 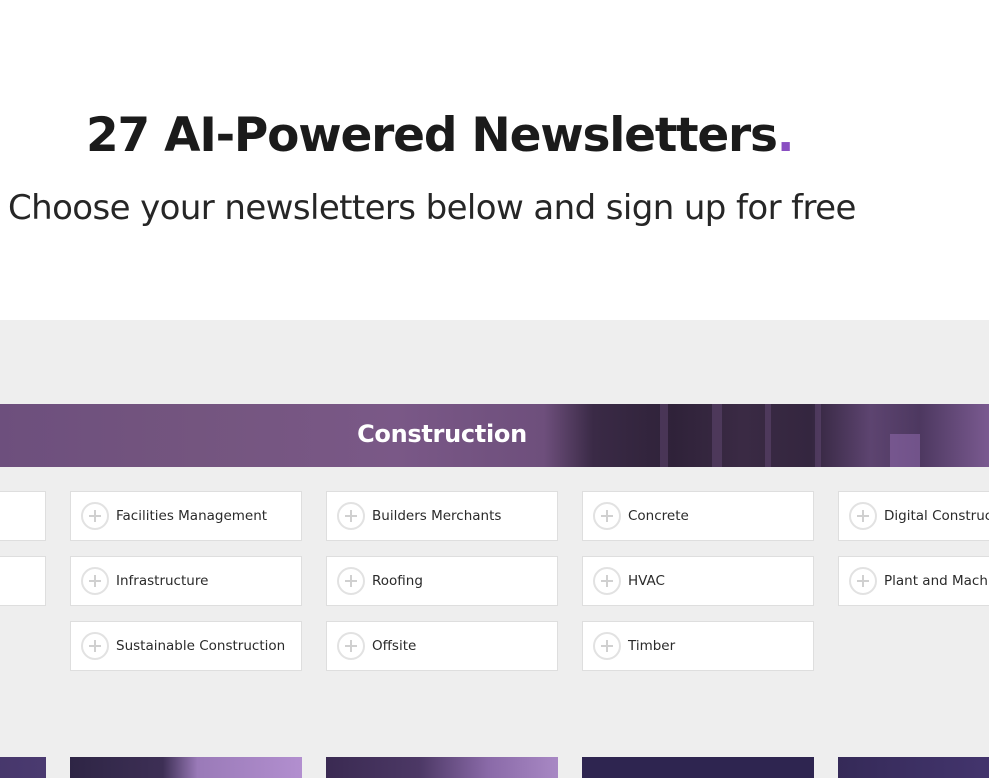 I want to click on newsletter-option-sustainable-construction: Sustainable Construction, so click(x=186, y=646).